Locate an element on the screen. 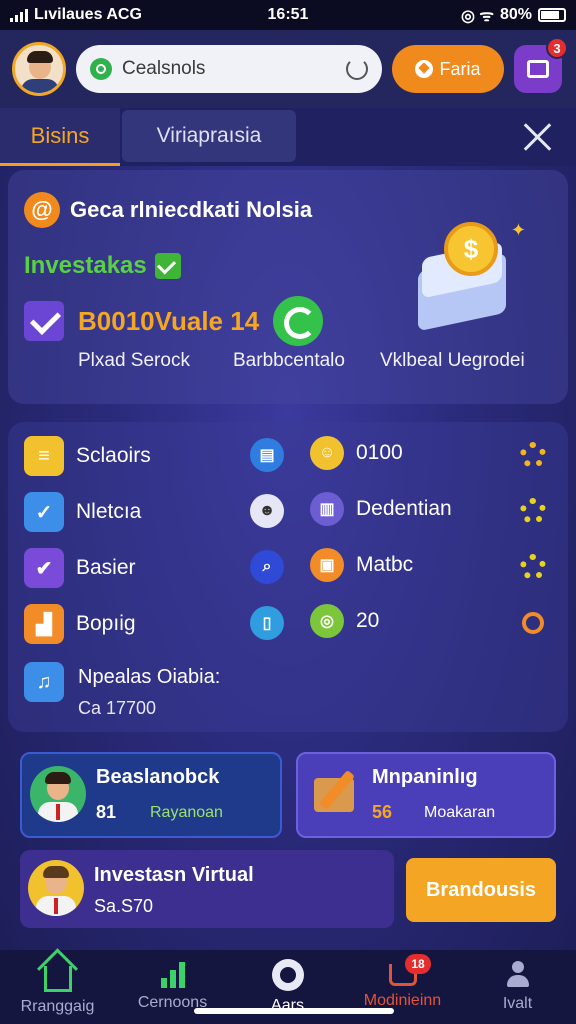 Image resolution: width=576 pixels, height=1024 pixels. menu-item-sclaoirs: ≡ Sclaoirs is located at coordinates (87, 456).